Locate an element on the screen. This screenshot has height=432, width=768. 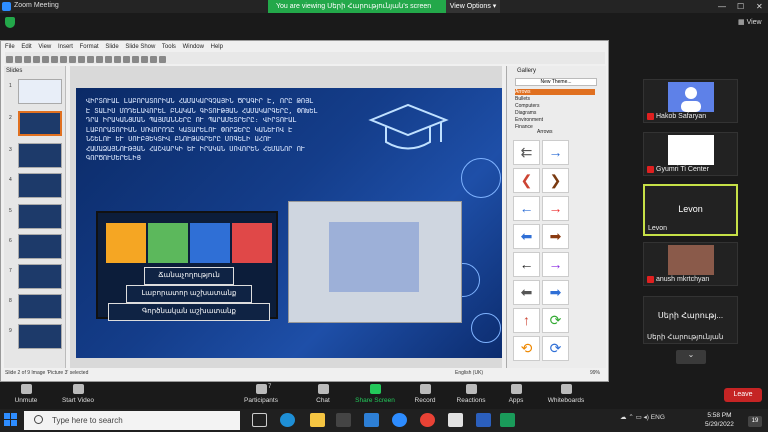
status-language: English (UK) is located at coordinates (469, 373).